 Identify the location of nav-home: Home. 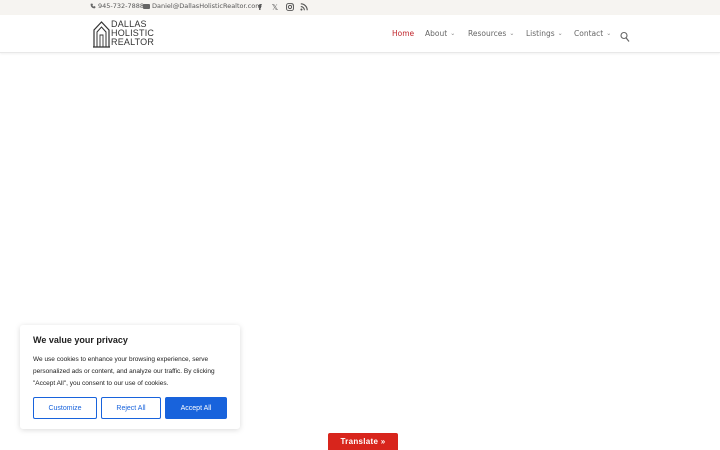
(403, 33).